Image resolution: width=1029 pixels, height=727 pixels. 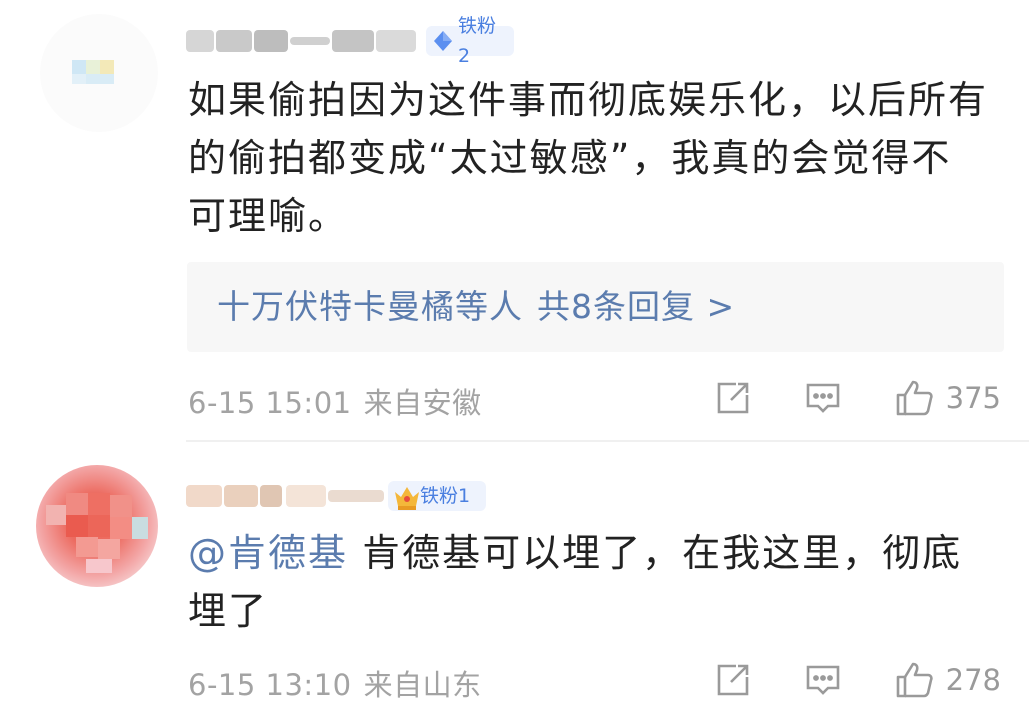 I want to click on comment-meta: 6-15 15:01 来自安徽, so click(x=335, y=401).